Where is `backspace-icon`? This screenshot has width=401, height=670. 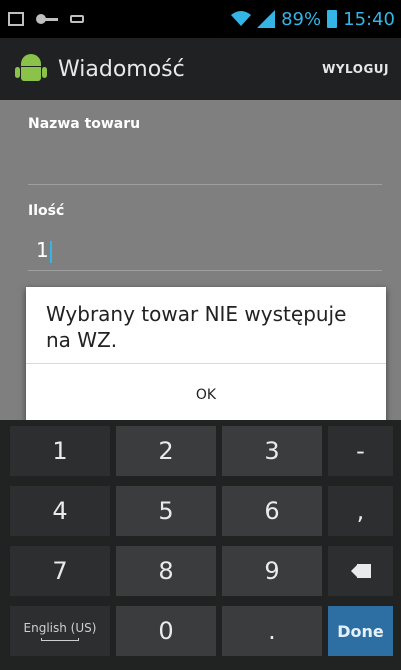
backspace-icon is located at coordinates (360, 571).